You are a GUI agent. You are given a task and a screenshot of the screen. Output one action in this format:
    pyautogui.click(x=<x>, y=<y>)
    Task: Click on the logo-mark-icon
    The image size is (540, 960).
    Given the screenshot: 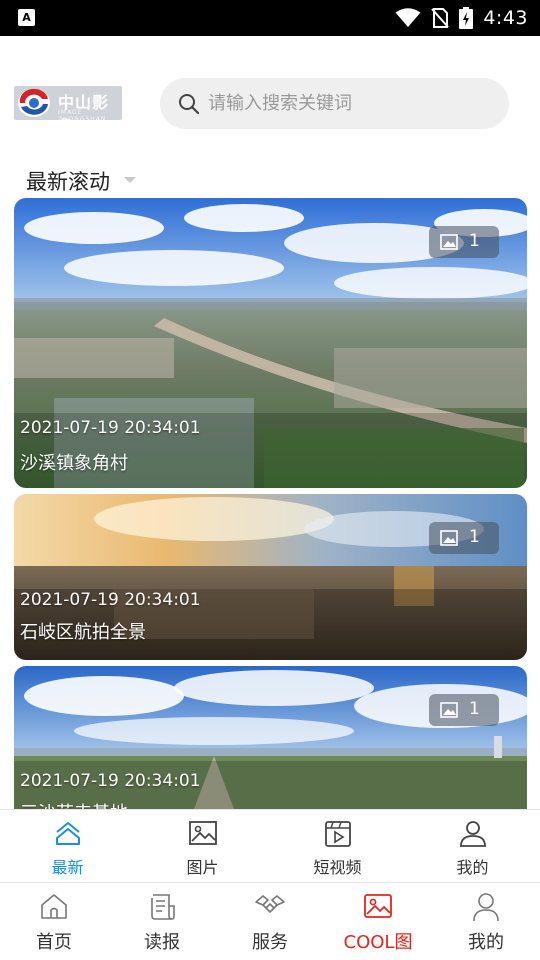 What is the action you would take?
    pyautogui.click(x=34, y=102)
    